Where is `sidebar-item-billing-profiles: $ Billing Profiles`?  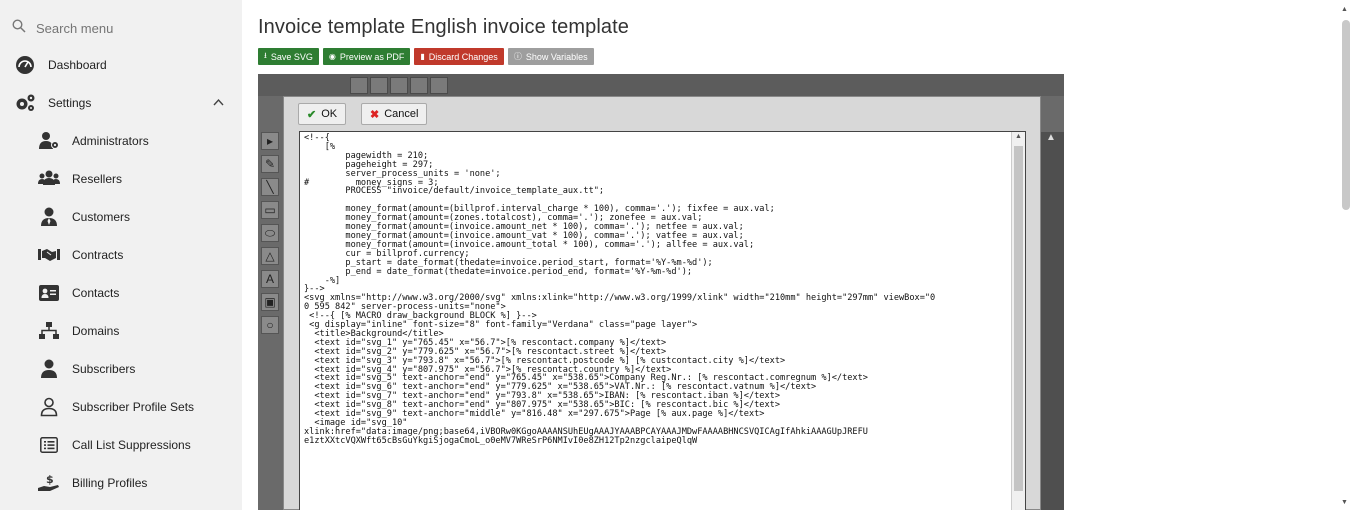
sidebar-item-billing-profiles: $ Billing Profiles is located at coordinates (121, 483).